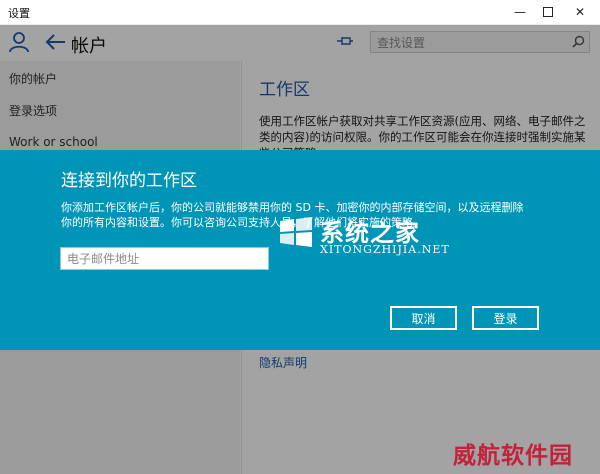  Describe the element at coordinates (513, 455) in the screenshot. I see `watermark-corner: 威航软件园` at that location.